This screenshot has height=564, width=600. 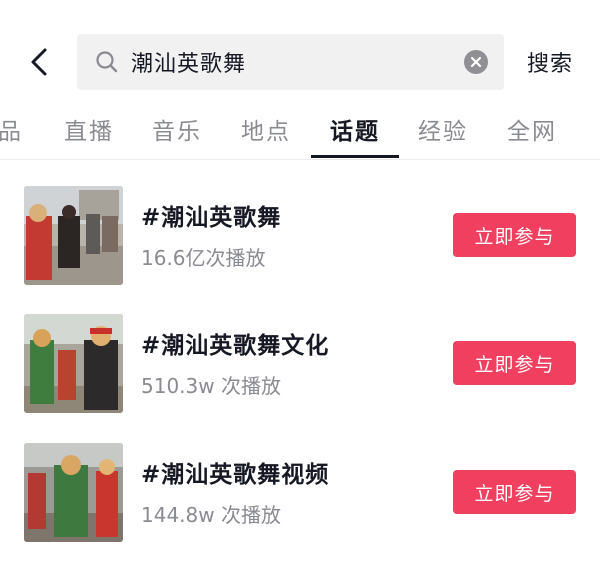 What do you see at coordinates (290, 62) in the screenshot?
I see `search-input: 潮汕英歌舞` at bounding box center [290, 62].